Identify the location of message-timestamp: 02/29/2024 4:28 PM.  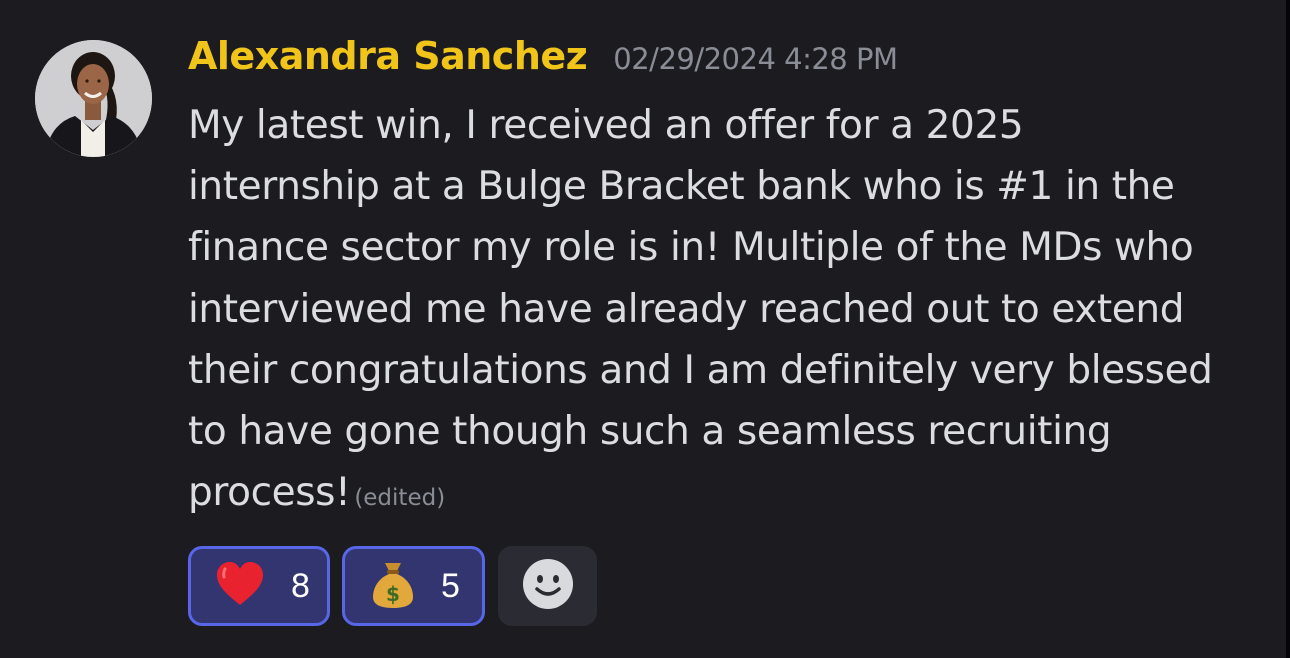
(755, 59).